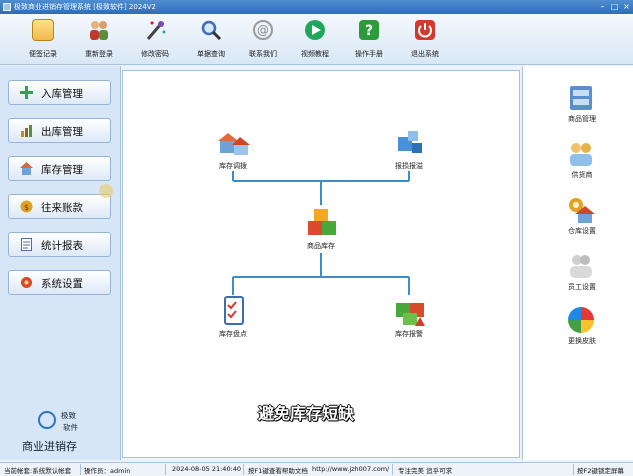 The image size is (633, 476). I want to click on sidebar-item-label: 往来账款, so click(62, 208).